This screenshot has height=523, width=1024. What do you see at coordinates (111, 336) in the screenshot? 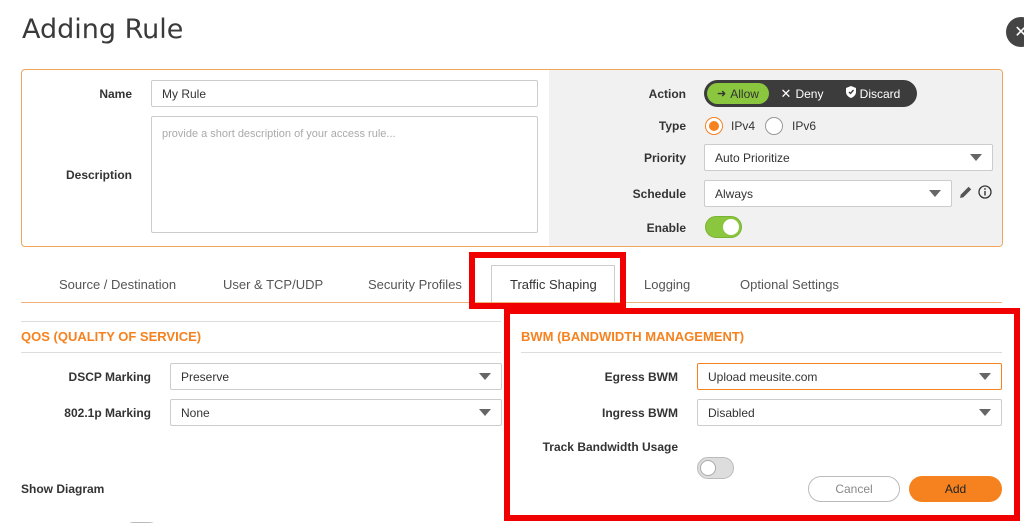
I see `qos-section-title: QOS (QUALITY OF SERVICE)` at bounding box center [111, 336].